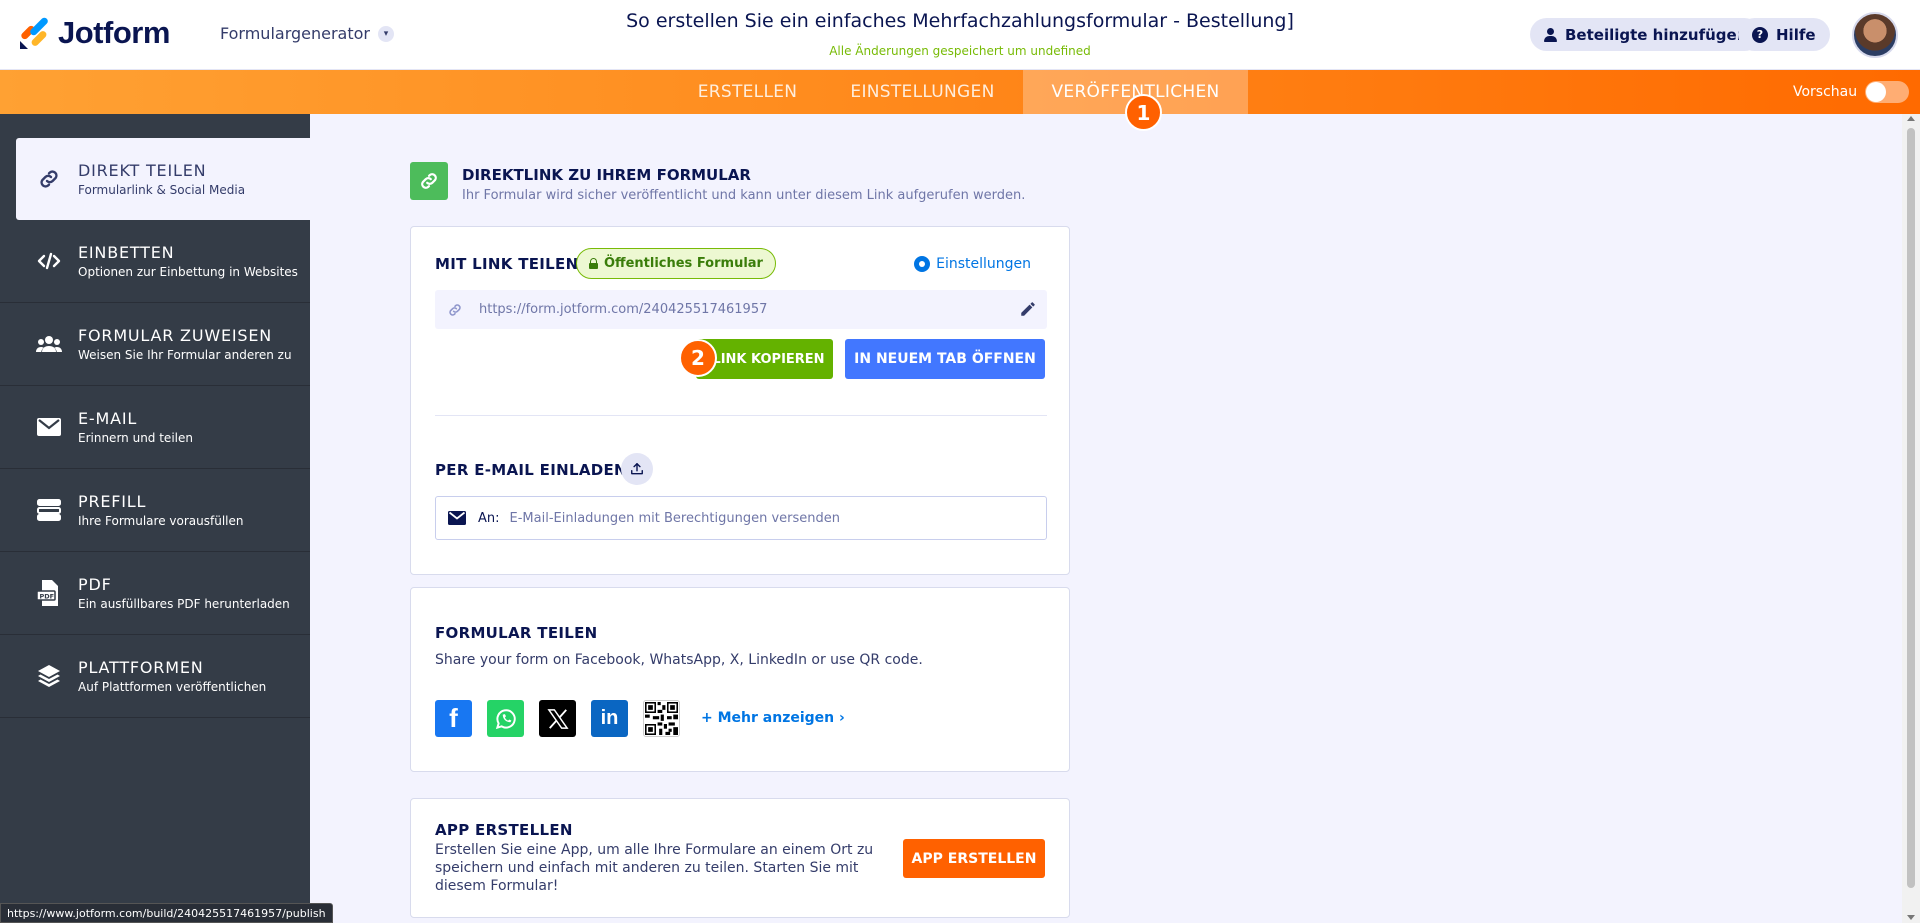  What do you see at coordinates (1550, 34) in the screenshot?
I see `person-icon` at bounding box center [1550, 34].